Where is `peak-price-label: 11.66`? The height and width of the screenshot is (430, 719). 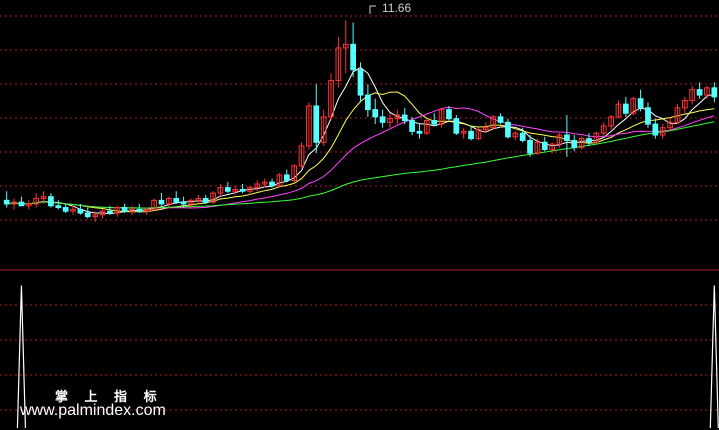 peak-price-label: 11.66 is located at coordinates (397, 8).